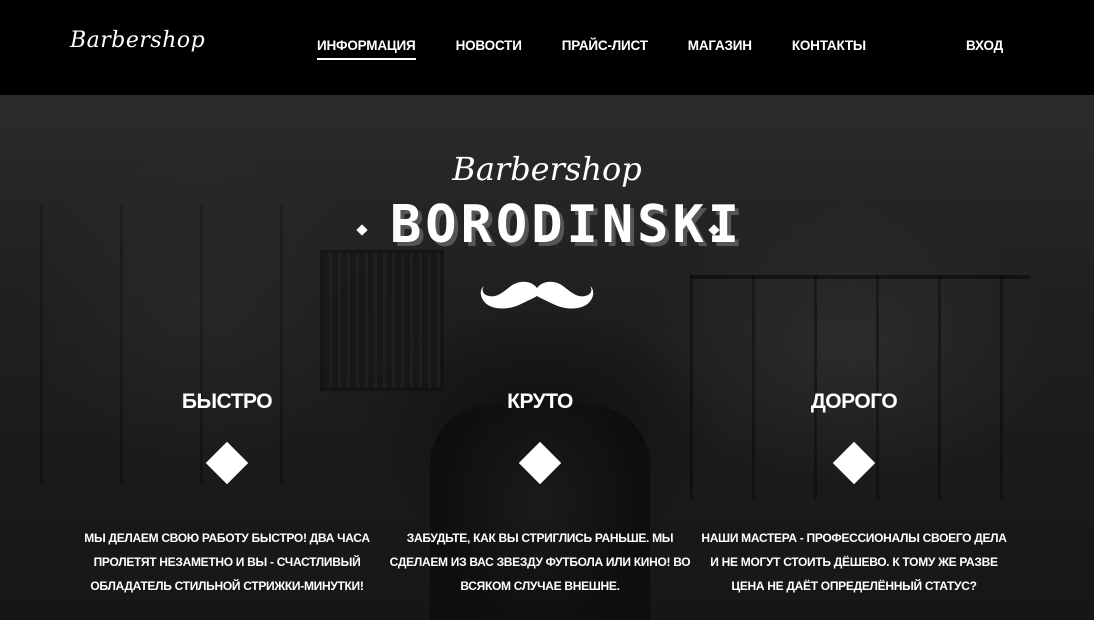  Describe the element at coordinates (489, 47) in the screenshot. I see `nav-item-news: НОВОСТИ` at that location.